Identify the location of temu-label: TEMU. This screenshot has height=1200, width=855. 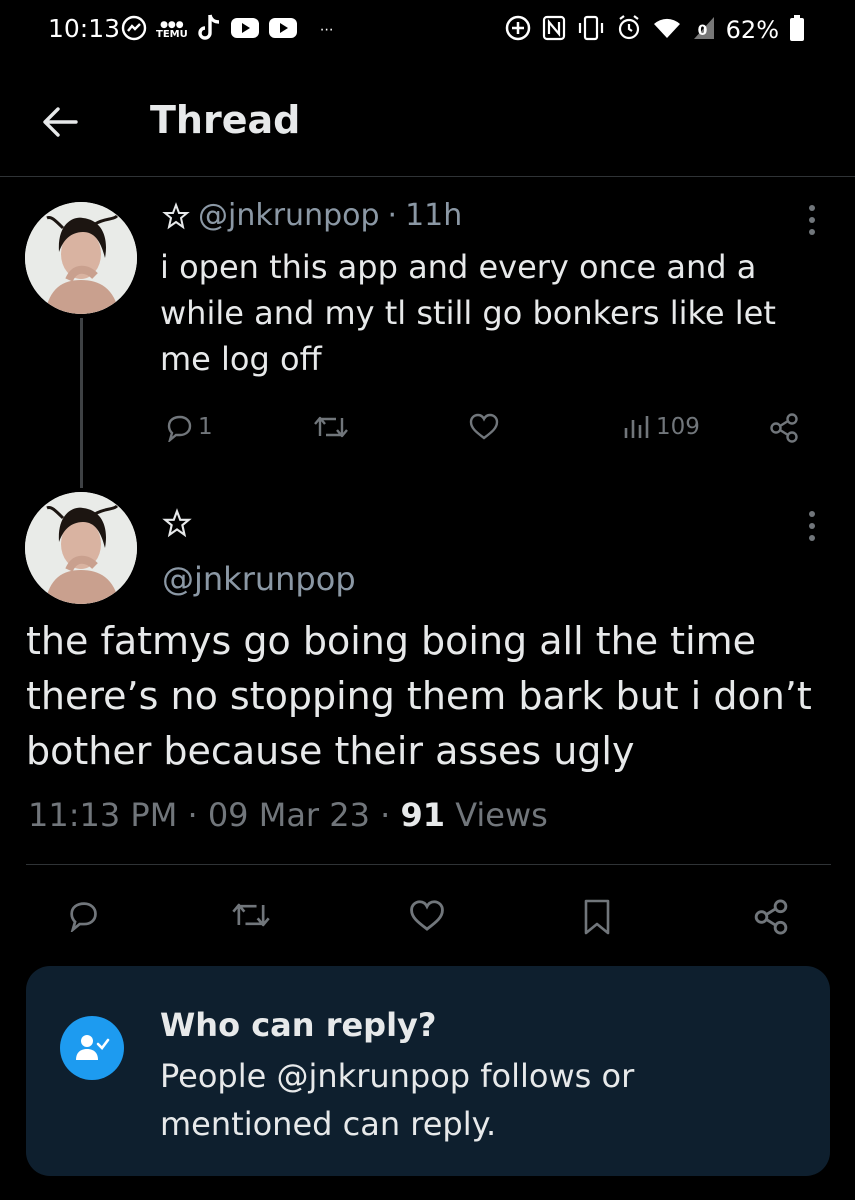
(172, 34).